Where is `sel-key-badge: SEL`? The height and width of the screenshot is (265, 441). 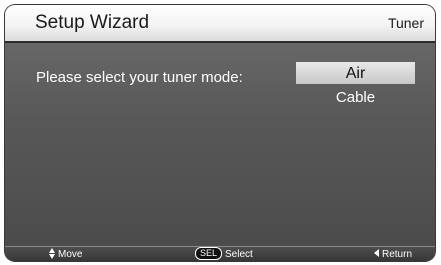 sel-key-badge: SEL is located at coordinates (209, 253).